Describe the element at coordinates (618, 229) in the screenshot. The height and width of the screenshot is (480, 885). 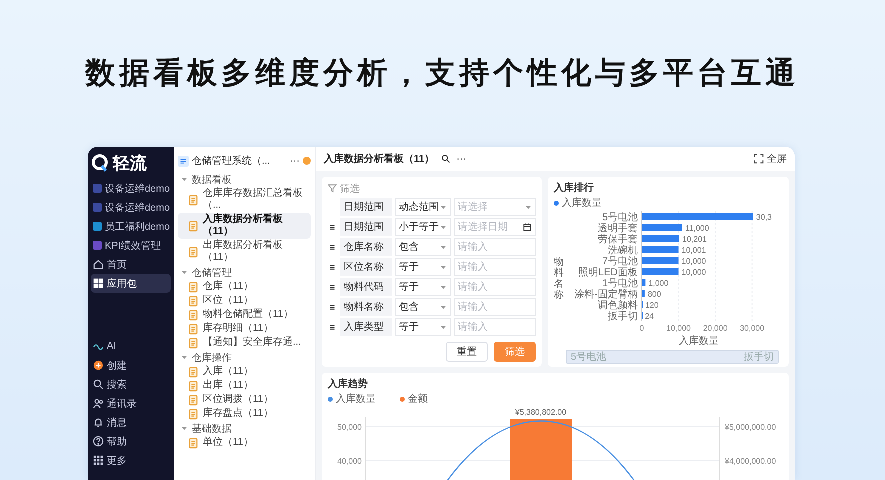
I see `category-label: 透明手套` at that location.